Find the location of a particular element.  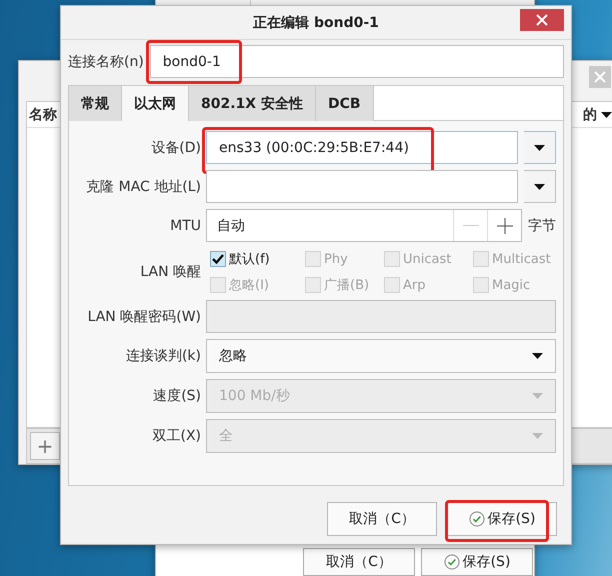

field-label: 双工(X) is located at coordinates (176, 436).